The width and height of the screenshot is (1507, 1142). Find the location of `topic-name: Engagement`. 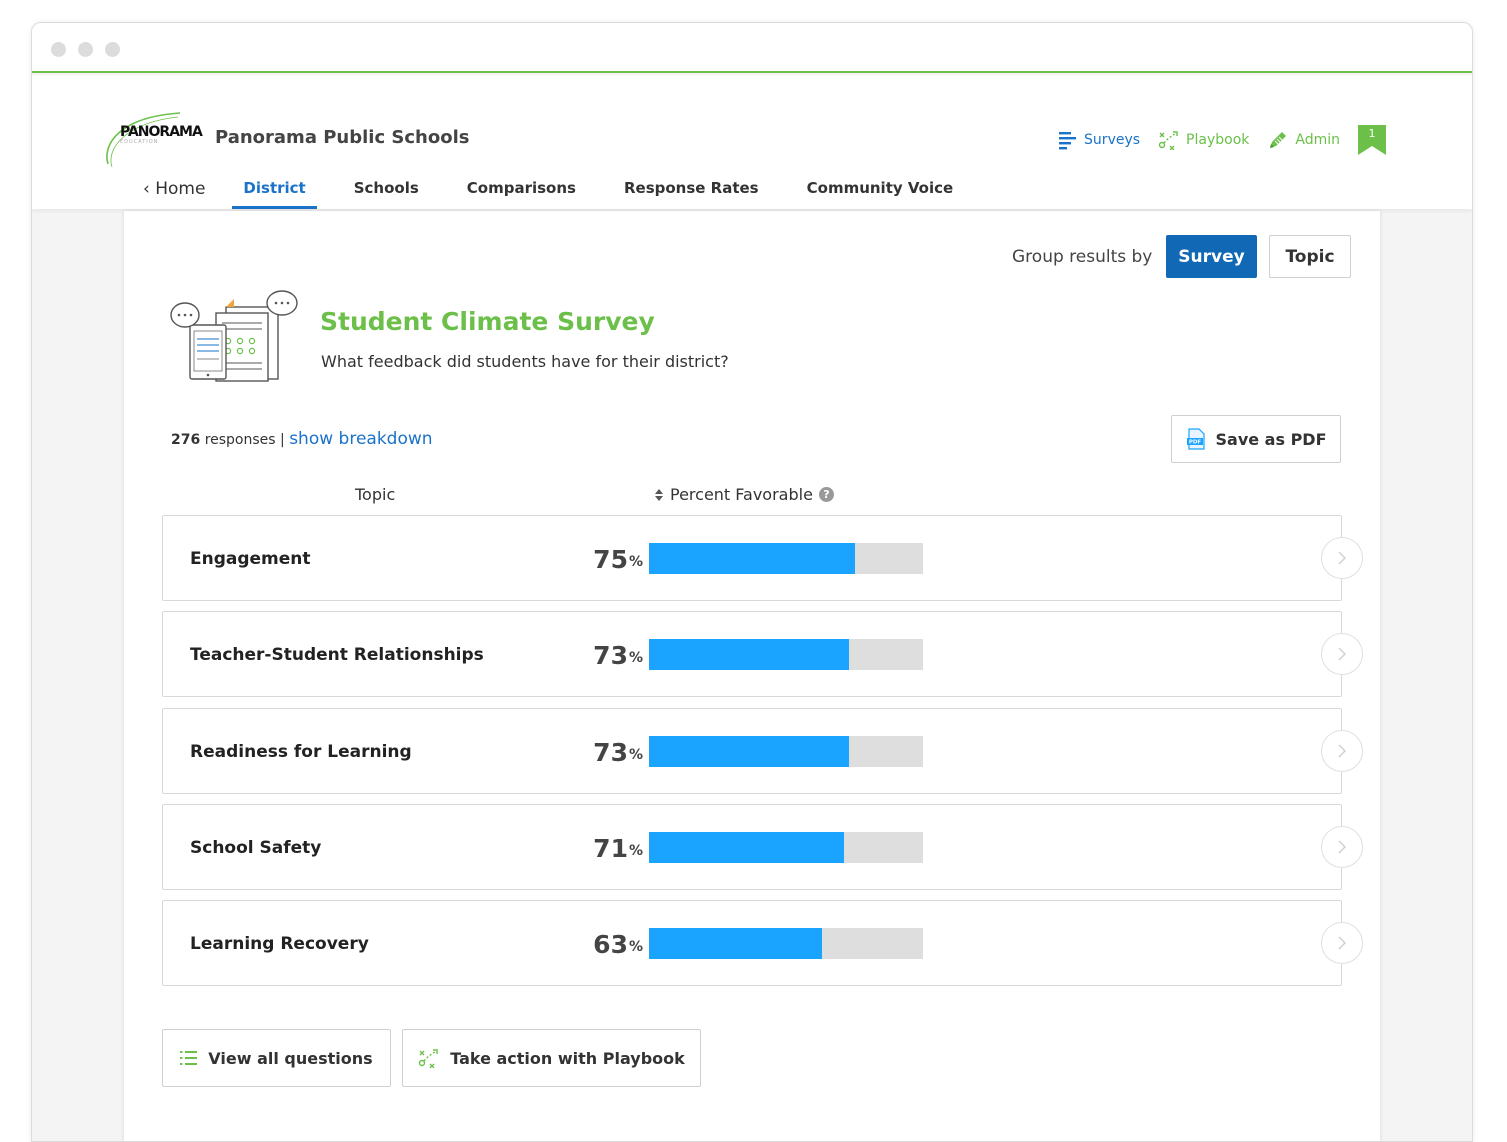

topic-name: Engagement is located at coordinates (250, 559).